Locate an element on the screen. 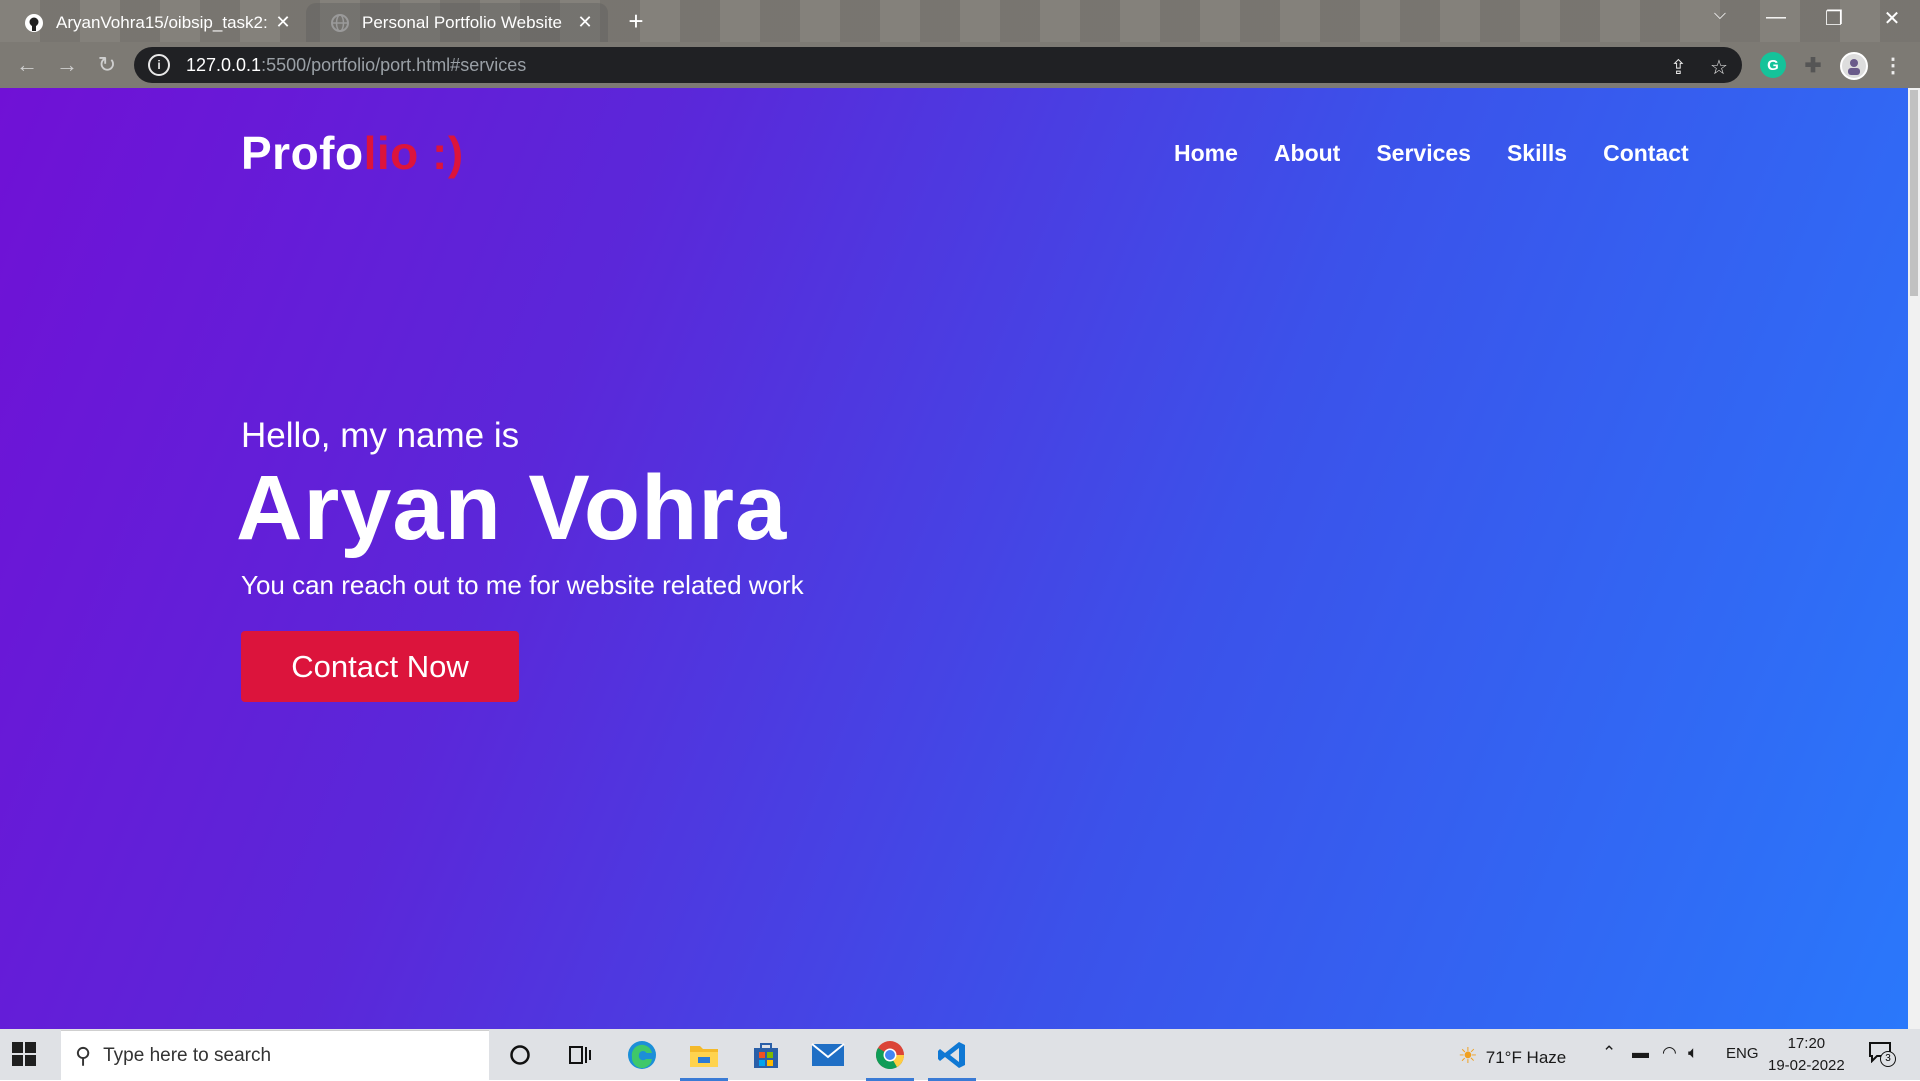 The height and width of the screenshot is (1081, 1920). github-icon is located at coordinates (34, 23).